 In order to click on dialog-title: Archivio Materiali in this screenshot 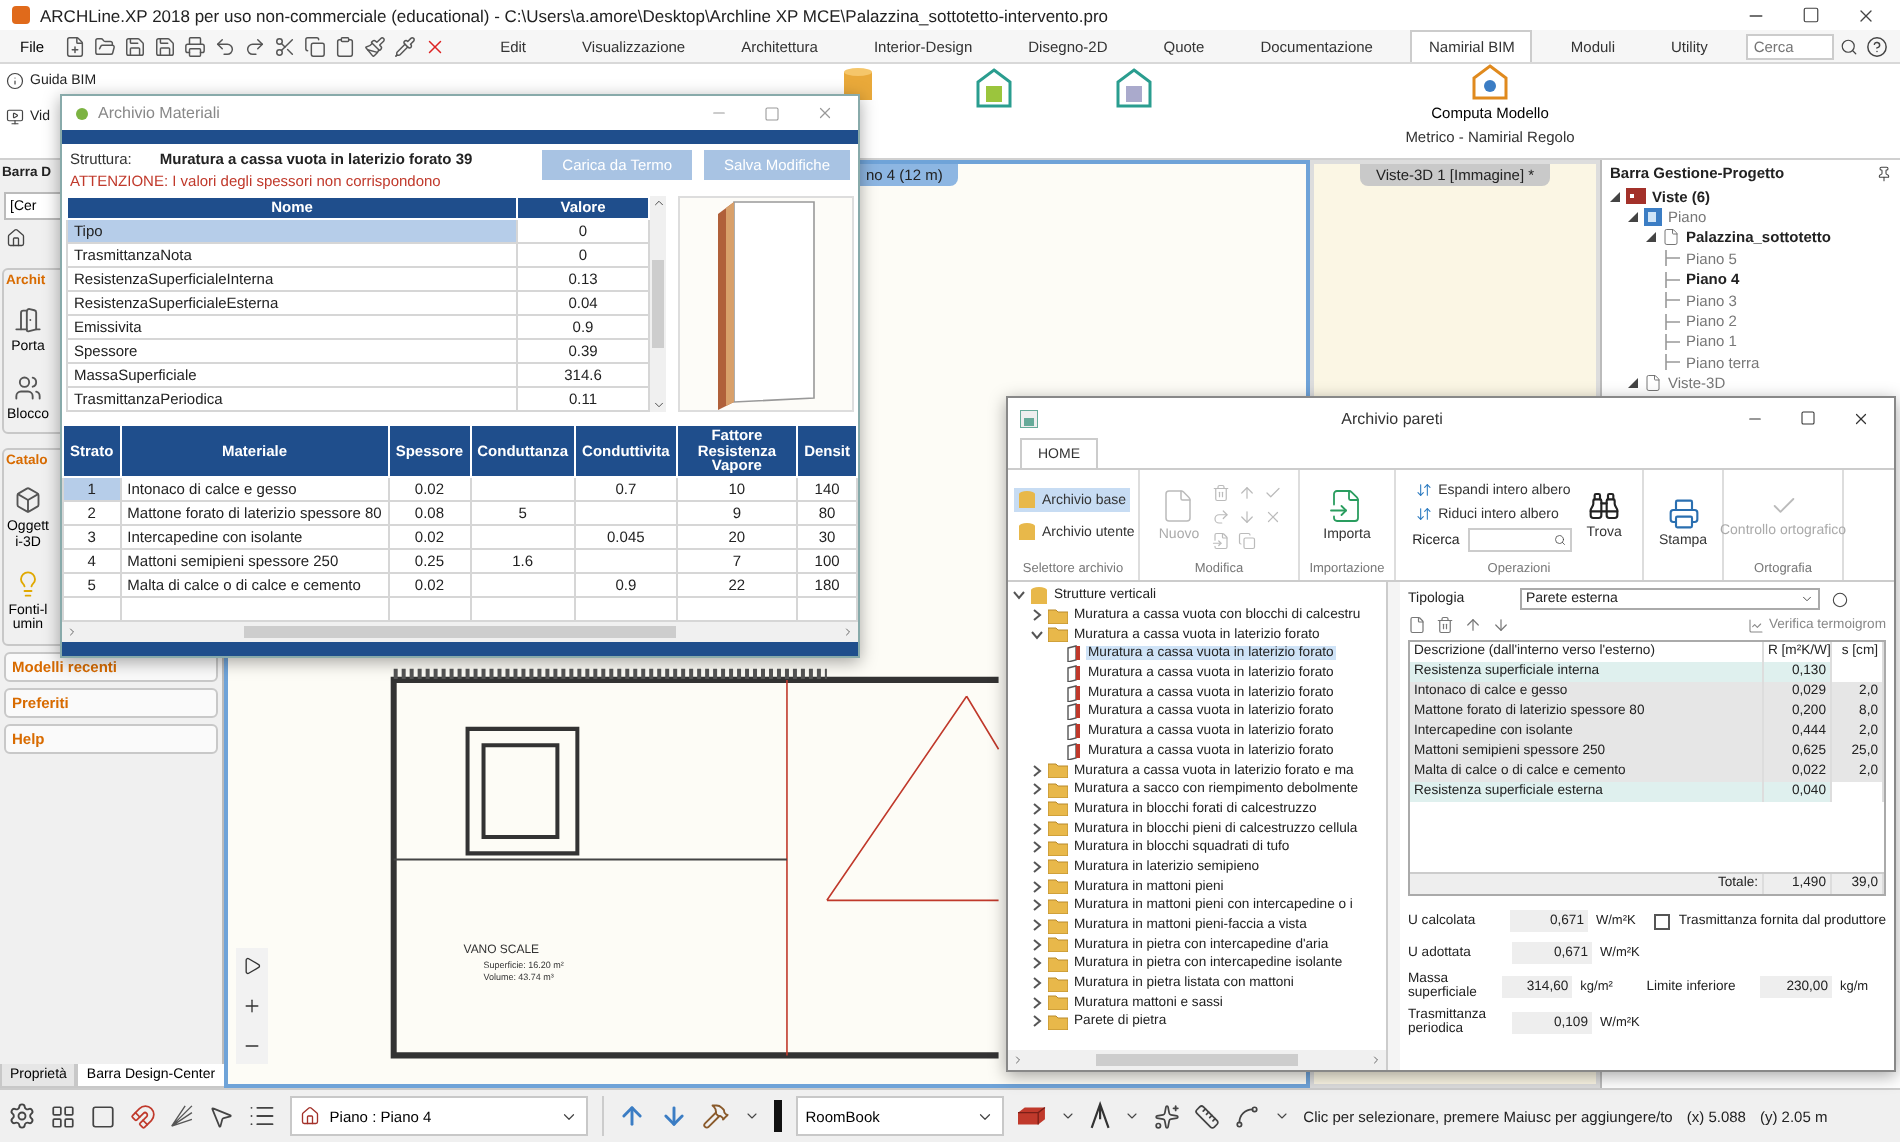, I will do `click(160, 113)`.